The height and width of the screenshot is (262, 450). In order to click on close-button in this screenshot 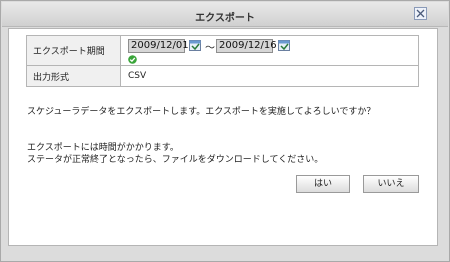, I will do `click(420, 13)`.